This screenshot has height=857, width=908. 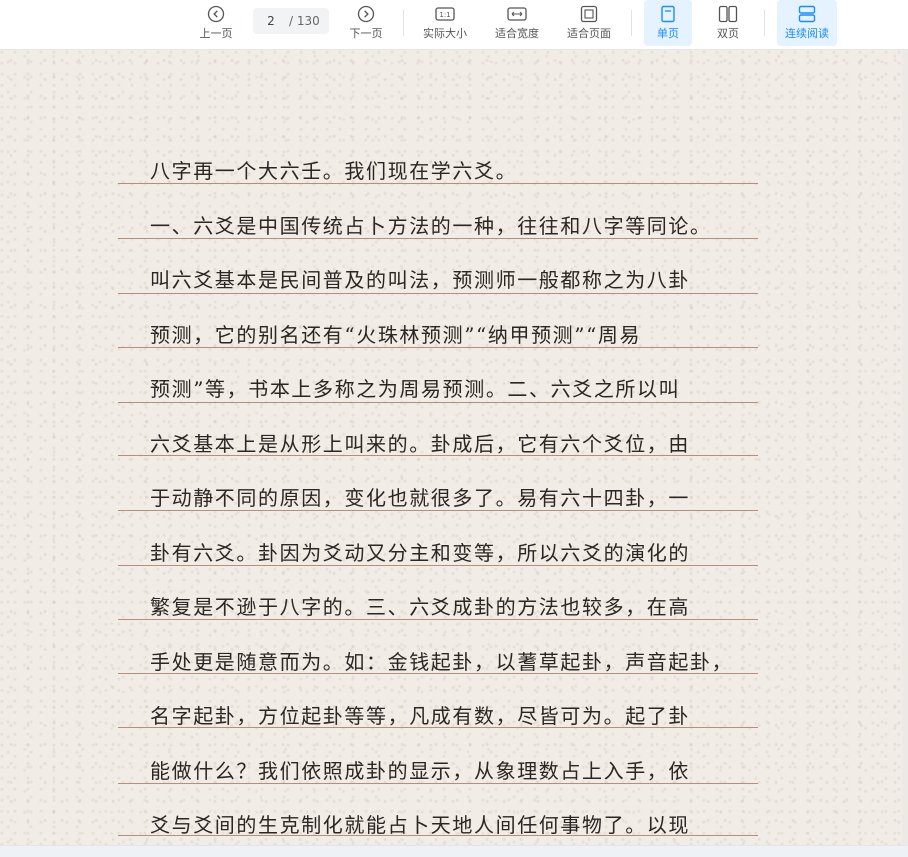 What do you see at coordinates (420, 607) in the screenshot?
I see `text-line: 繁复是不逊于八字的。三、六爻成卦的方法也较多，在高` at bounding box center [420, 607].